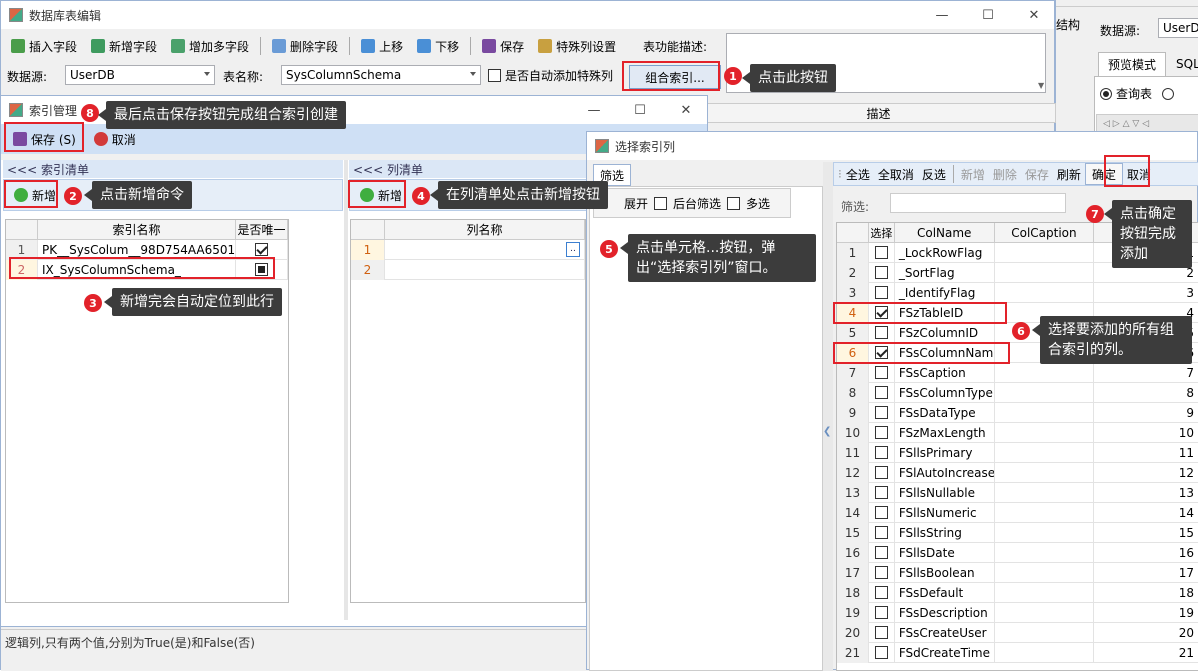  I want to click on collapse-arrow: ❮, so click(827, 431).